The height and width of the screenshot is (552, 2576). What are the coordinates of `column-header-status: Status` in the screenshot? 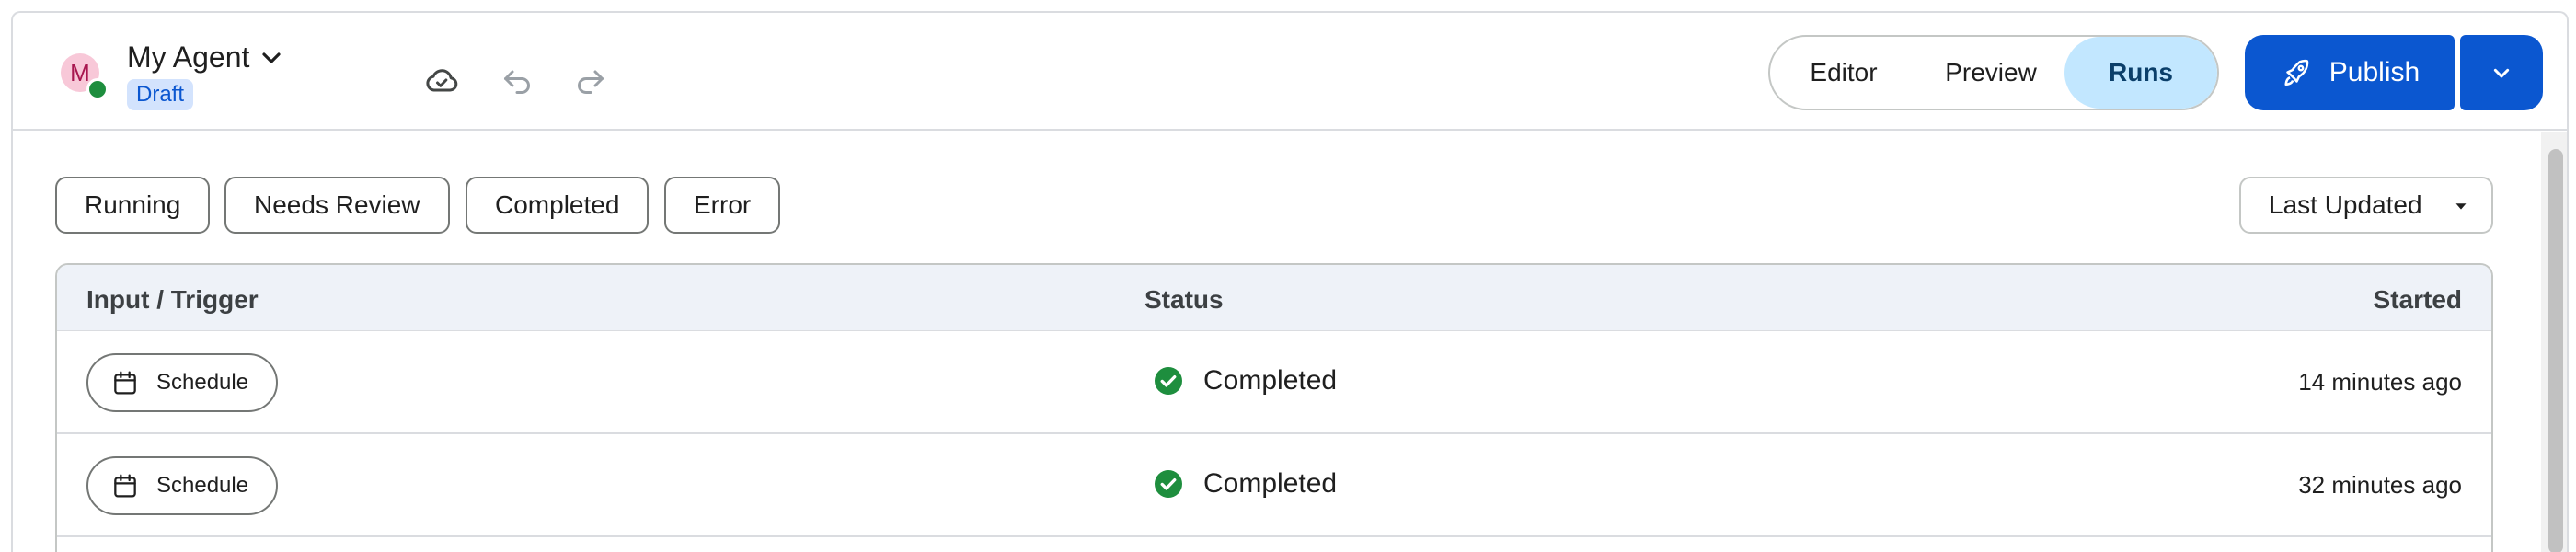 It's located at (1184, 299).